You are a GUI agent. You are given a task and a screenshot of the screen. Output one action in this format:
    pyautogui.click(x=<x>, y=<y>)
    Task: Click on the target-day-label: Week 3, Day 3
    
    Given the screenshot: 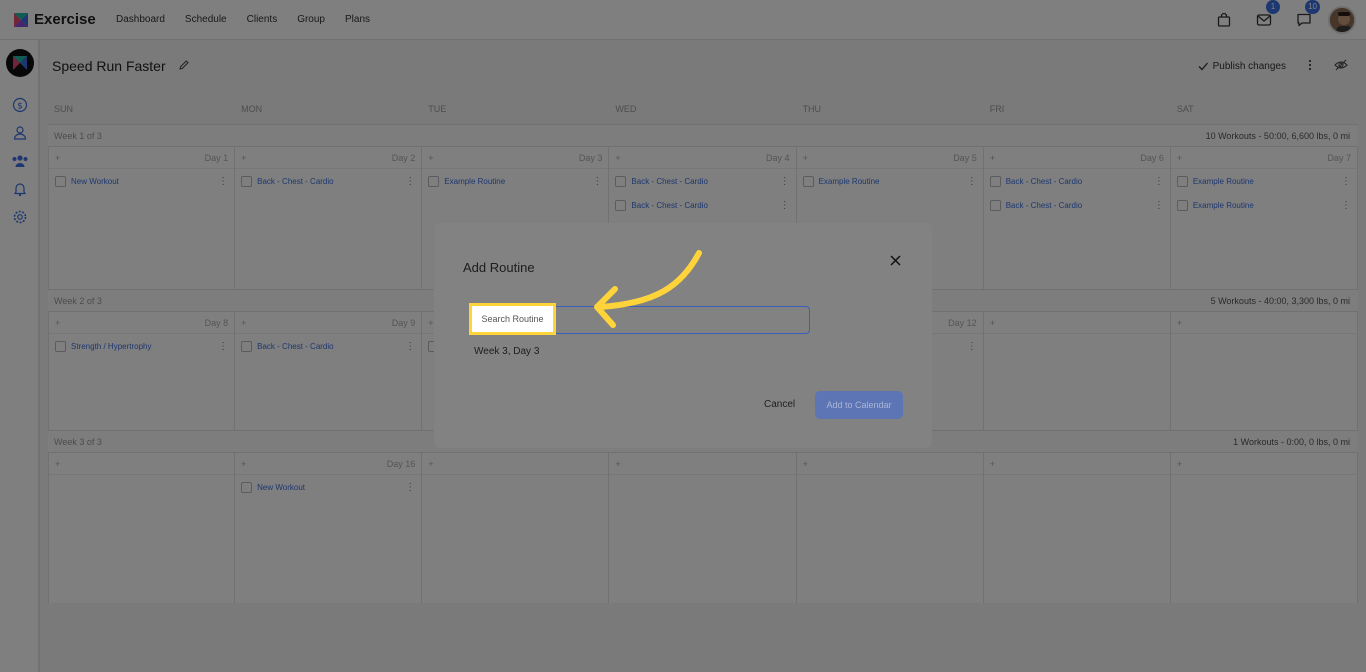 What is the action you would take?
    pyautogui.click(x=507, y=351)
    